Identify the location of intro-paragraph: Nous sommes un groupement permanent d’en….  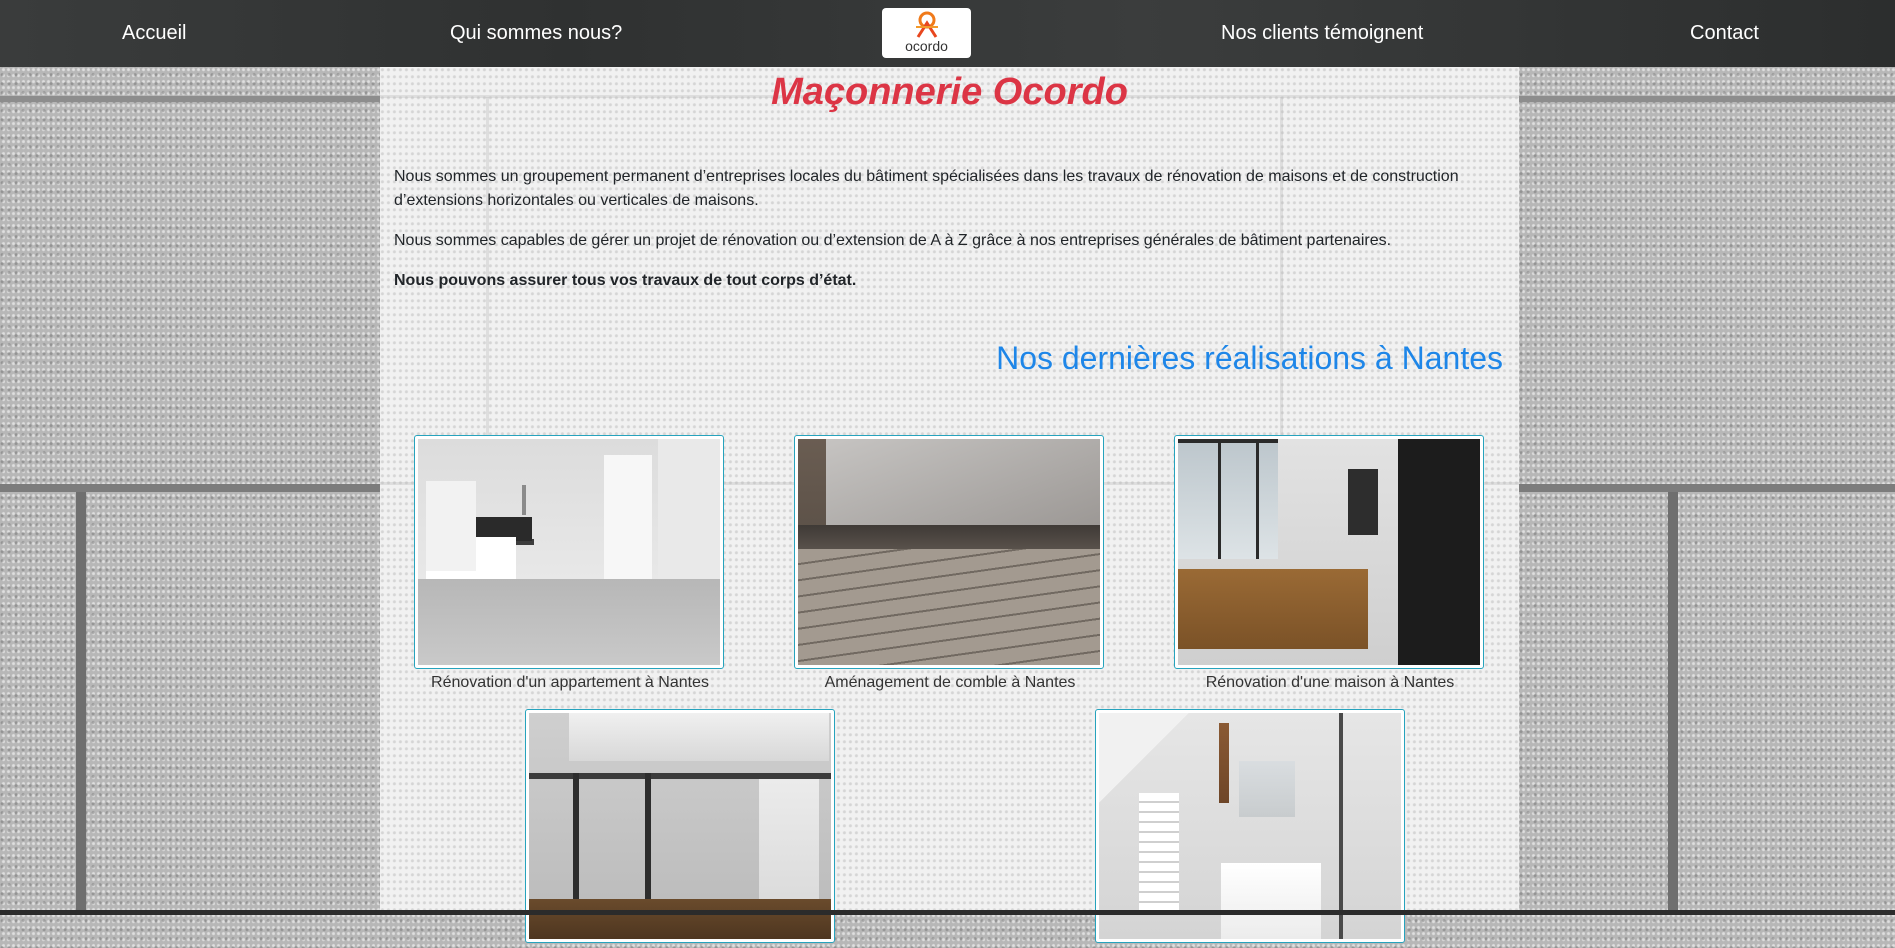
(926, 188).